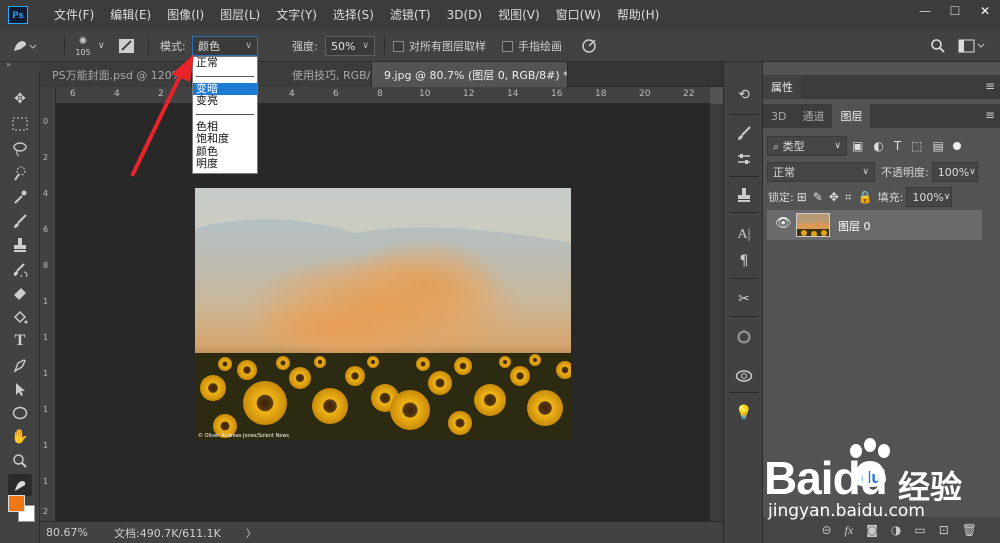  I want to click on ellipse-tool, so click(20, 413).